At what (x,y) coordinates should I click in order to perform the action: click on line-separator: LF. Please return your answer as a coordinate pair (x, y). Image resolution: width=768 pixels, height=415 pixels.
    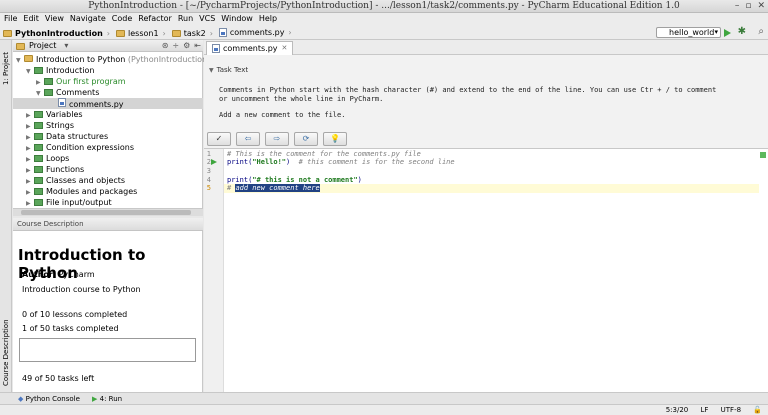
    Looking at the image, I should click on (704, 410).